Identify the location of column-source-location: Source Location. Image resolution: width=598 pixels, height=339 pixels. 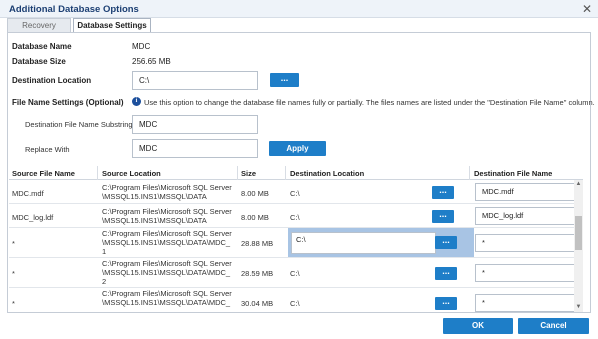
(131, 173).